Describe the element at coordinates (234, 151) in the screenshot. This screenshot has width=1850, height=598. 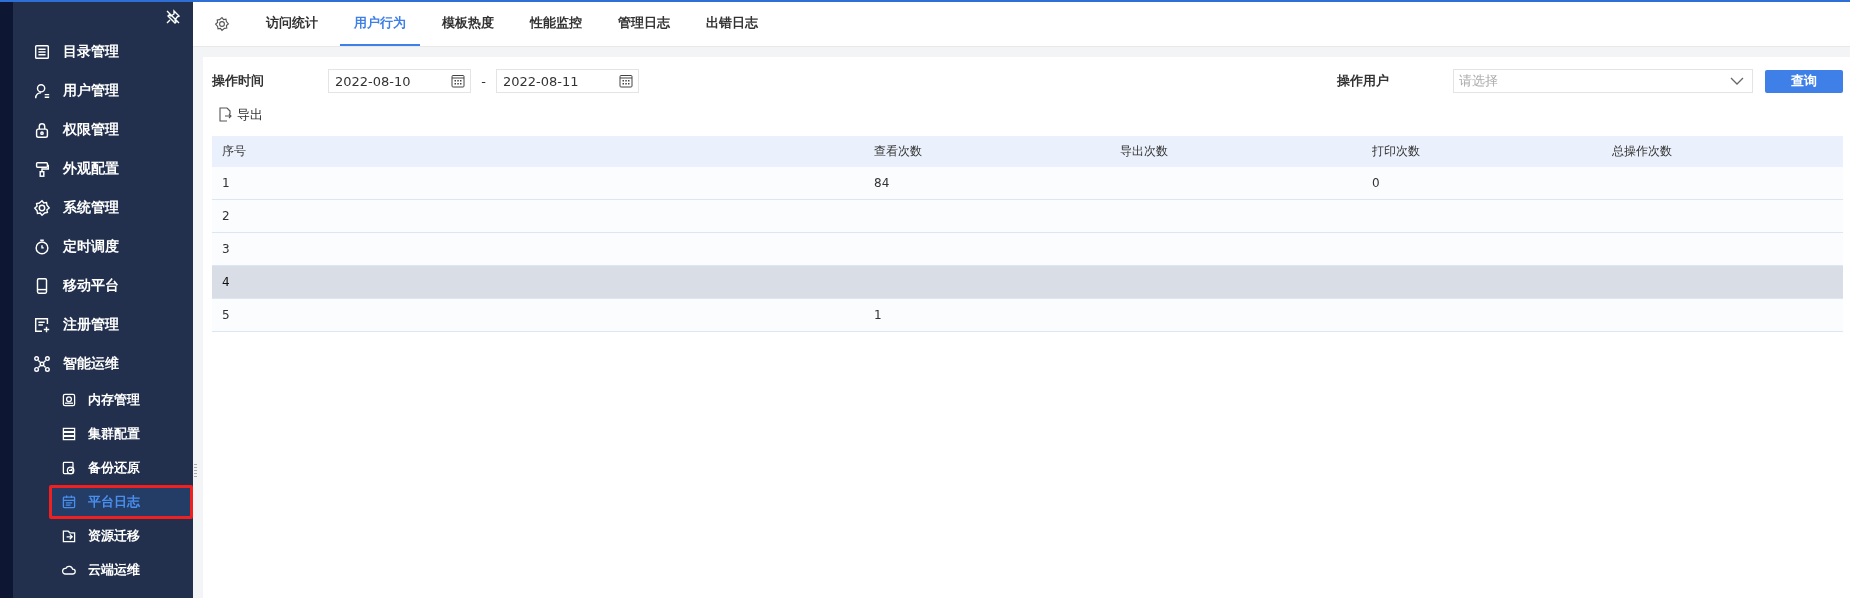
I see `column-header: 序号` at that location.